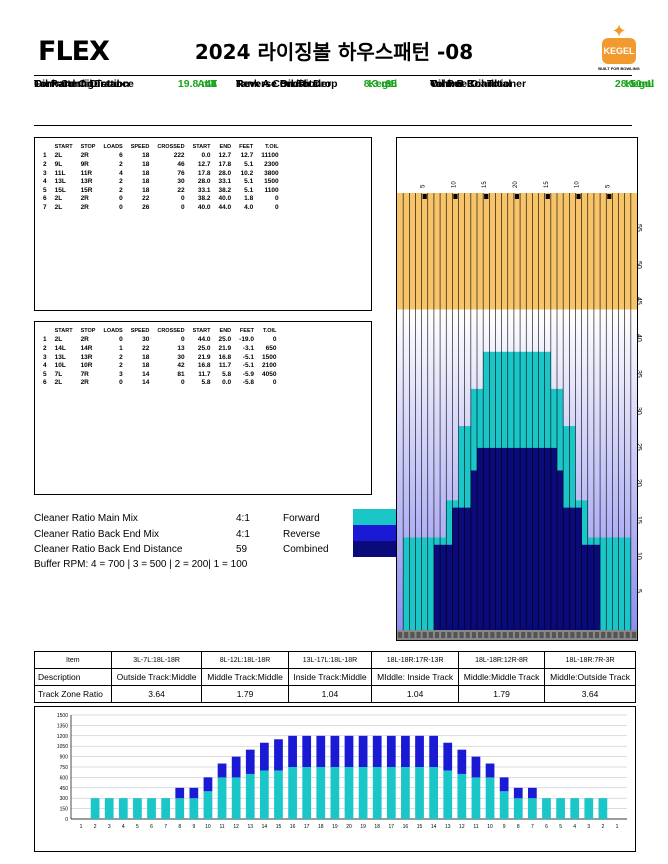 This screenshot has height=864, width=668. Describe the element at coordinates (165, 827) in the screenshot. I see `x-tick-label: 7` at that location.